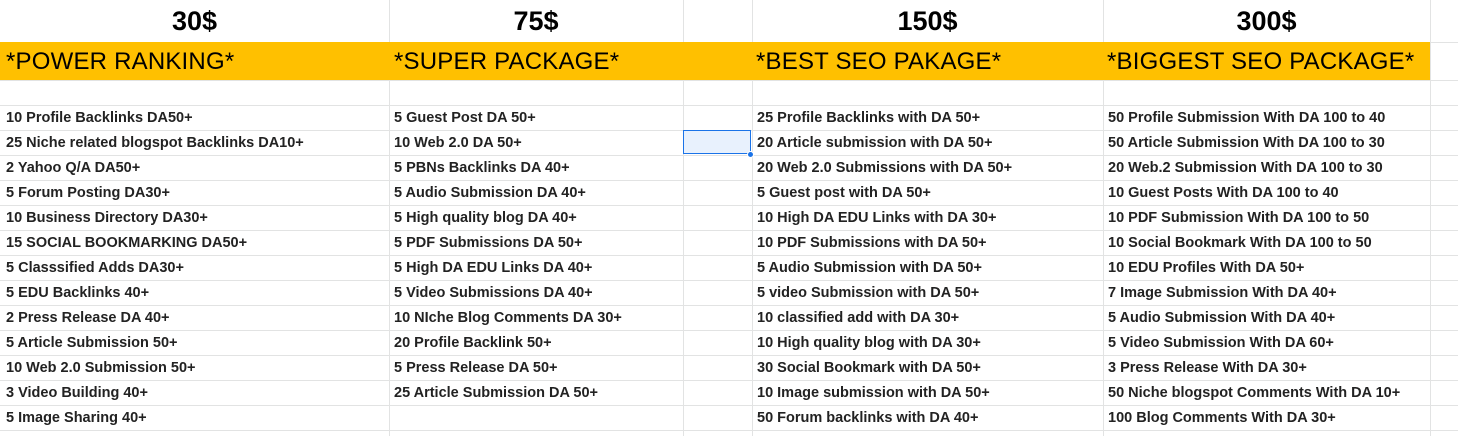 The width and height of the screenshot is (1458, 436). What do you see at coordinates (458, 142) in the screenshot?
I see `list-item: 10 Web 2.0 DA 50+` at bounding box center [458, 142].